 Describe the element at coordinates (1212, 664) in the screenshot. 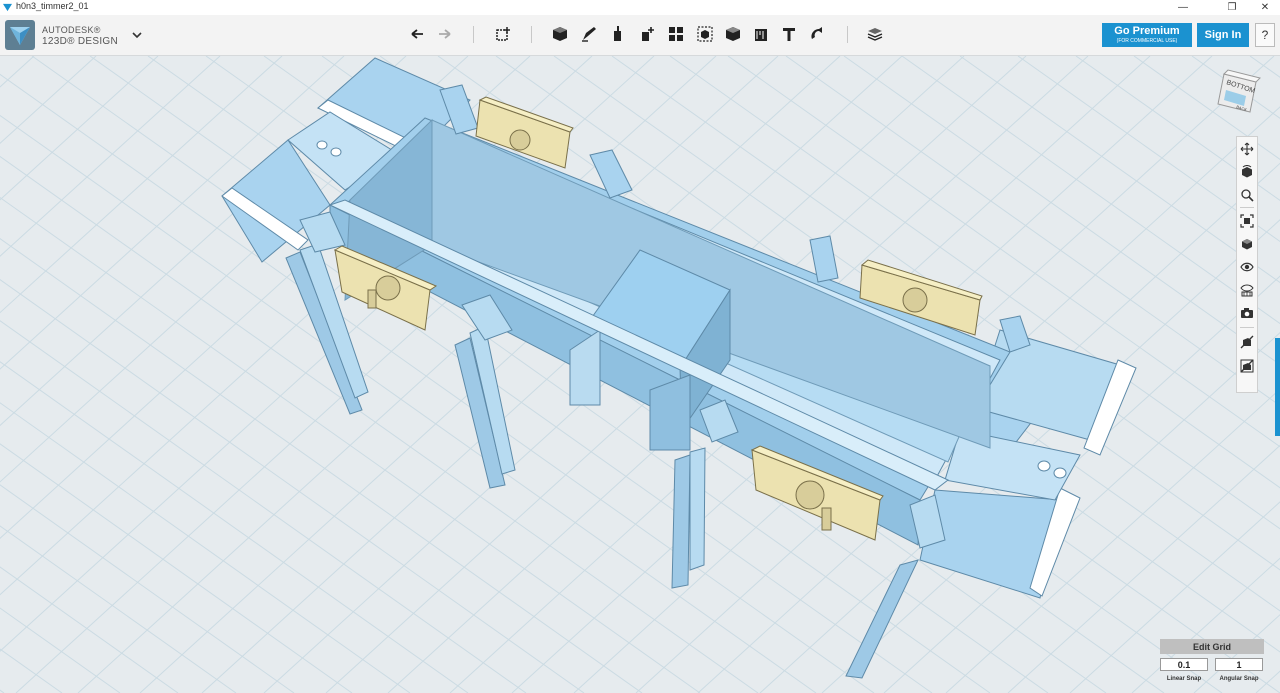

I see `edit-grid-panel: Edit Grid 0.1 1 Linear Snap Angular Snap` at that location.